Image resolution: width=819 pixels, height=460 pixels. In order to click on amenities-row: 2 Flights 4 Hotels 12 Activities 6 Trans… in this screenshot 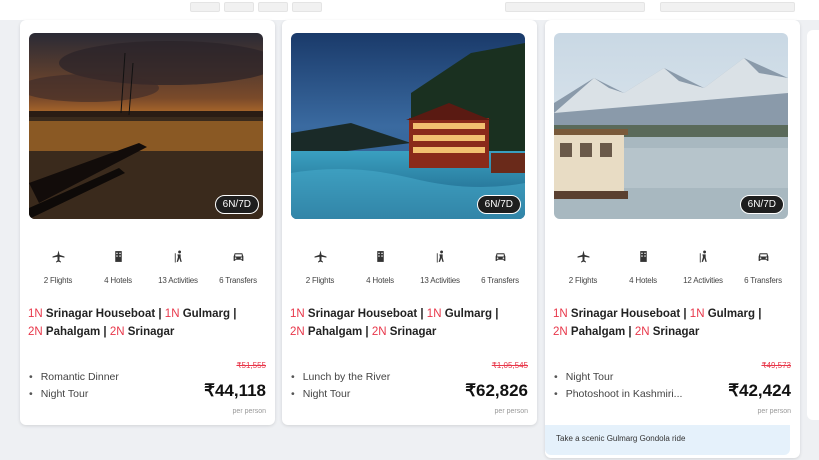, I will do `click(673, 269)`.